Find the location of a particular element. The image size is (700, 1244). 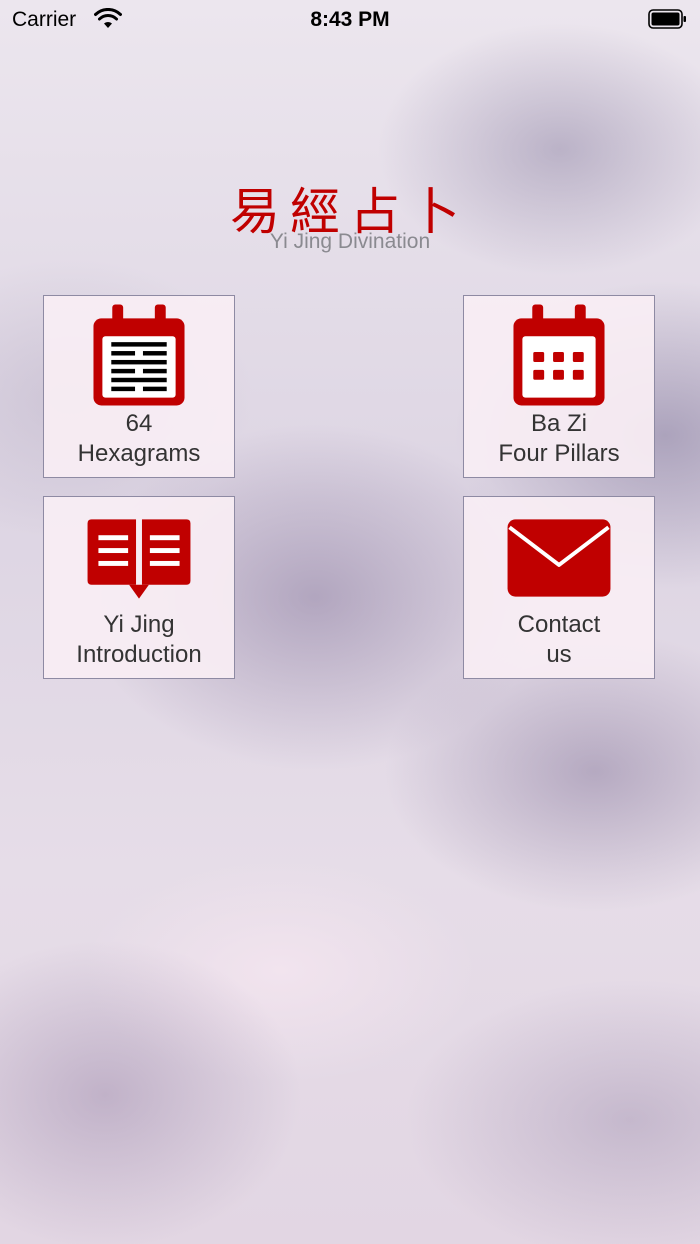

tile-label-line1: Contact is located at coordinates (559, 624).